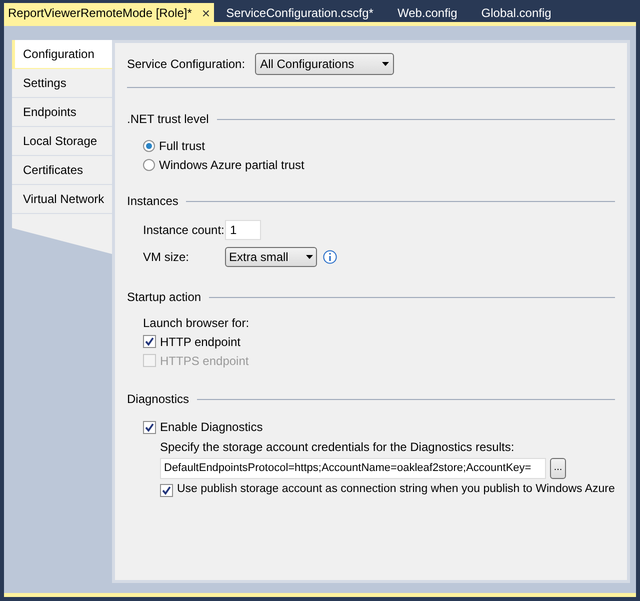 This screenshot has height=601, width=640. Describe the element at coordinates (62, 141) in the screenshot. I see `side-tab: Local Storage` at that location.